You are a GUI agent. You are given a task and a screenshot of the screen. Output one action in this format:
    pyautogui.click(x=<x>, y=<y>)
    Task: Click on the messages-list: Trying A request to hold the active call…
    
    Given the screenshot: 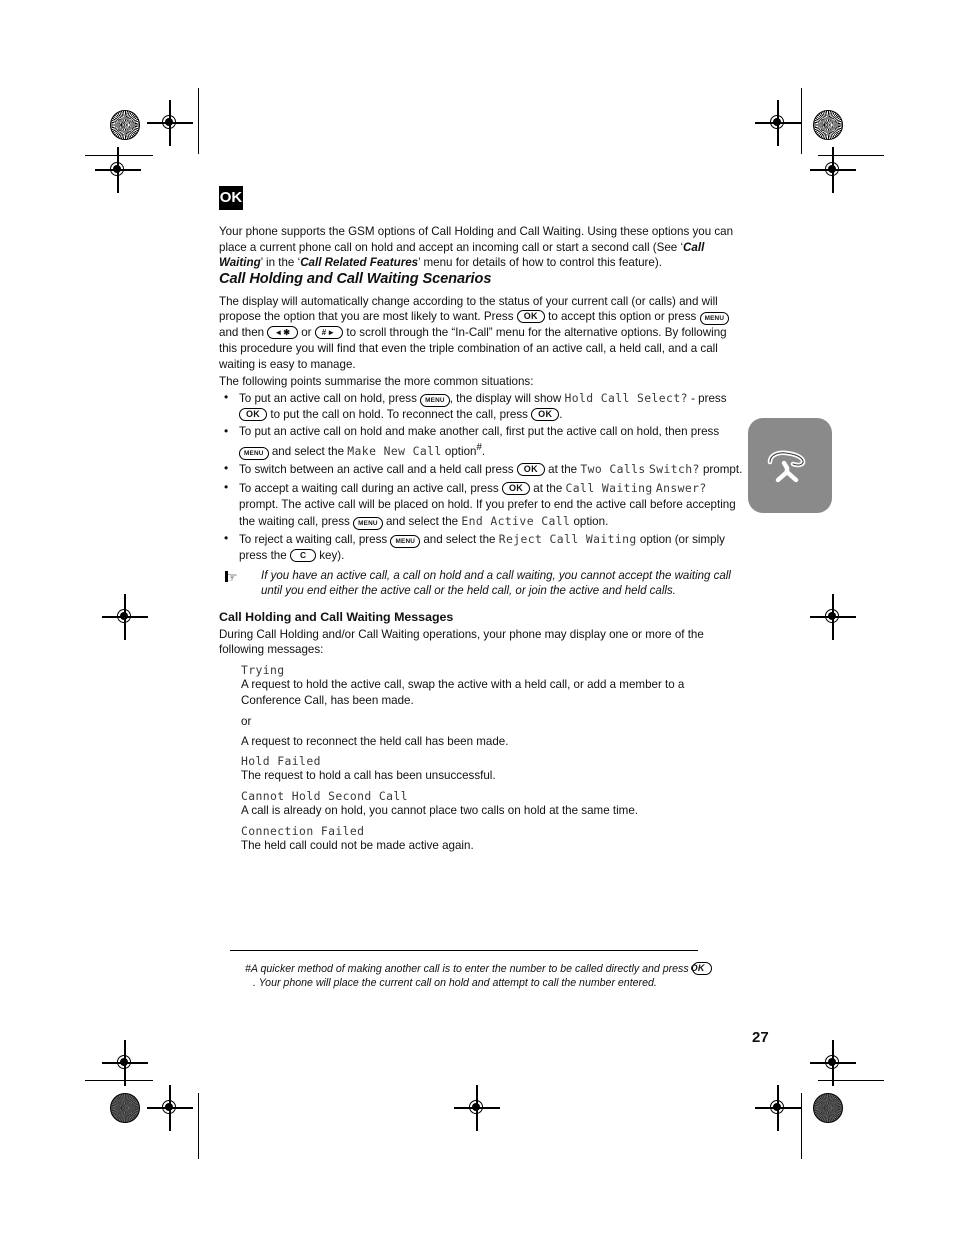 What is the action you would take?
    pyautogui.click(x=481, y=758)
    